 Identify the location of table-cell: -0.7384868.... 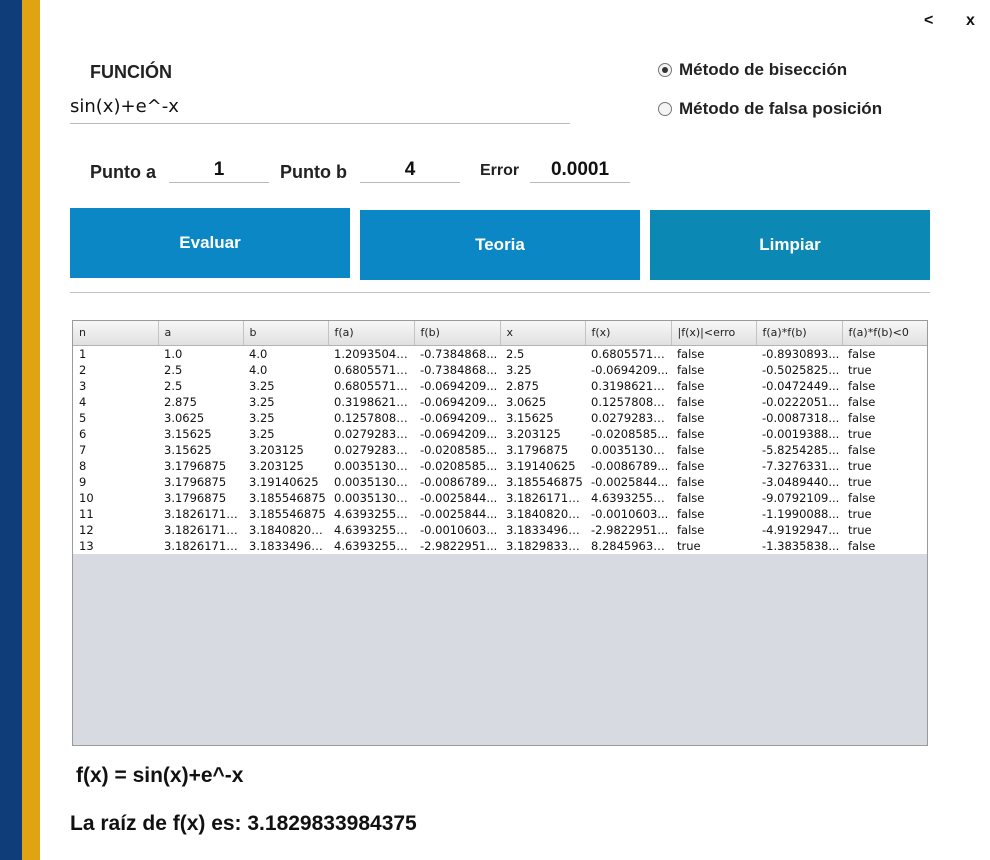
(459, 369).